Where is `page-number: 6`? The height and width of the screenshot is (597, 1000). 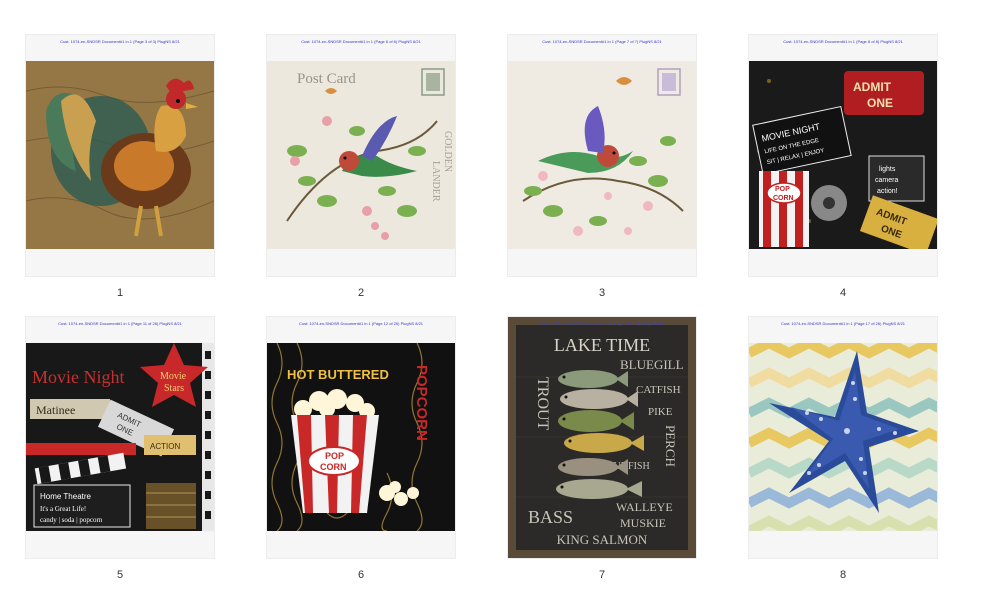 page-number: 6 is located at coordinates (361, 575).